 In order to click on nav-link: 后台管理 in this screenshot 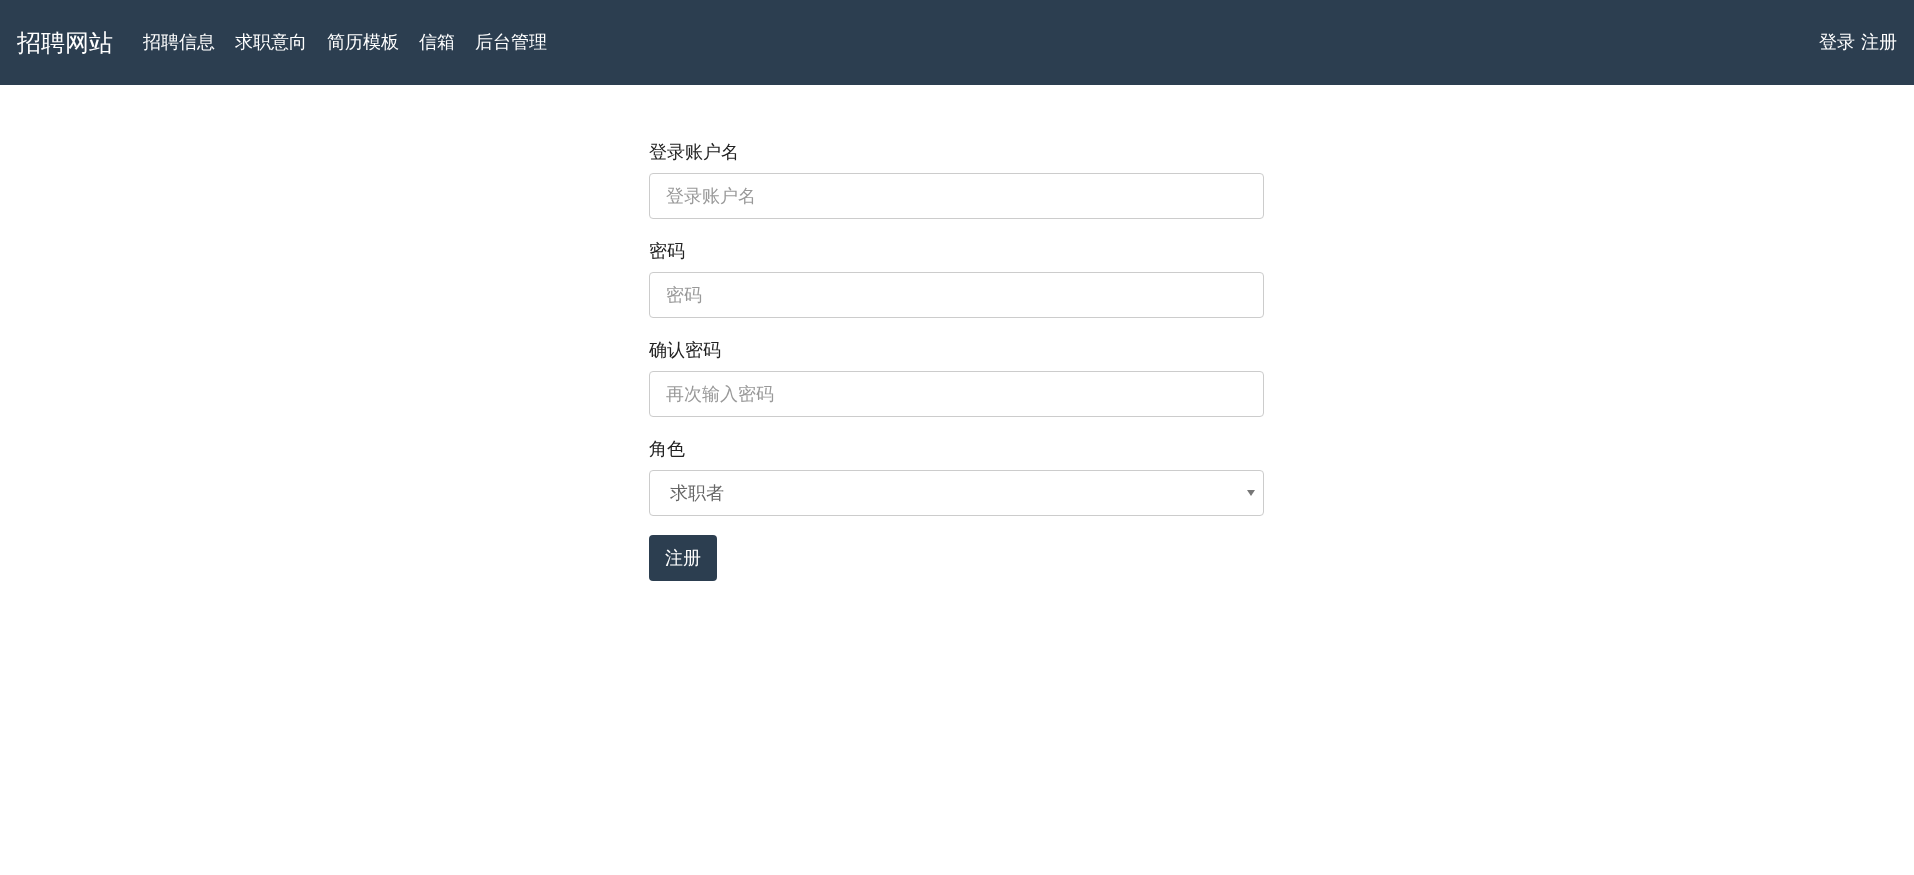, I will do `click(511, 42)`.